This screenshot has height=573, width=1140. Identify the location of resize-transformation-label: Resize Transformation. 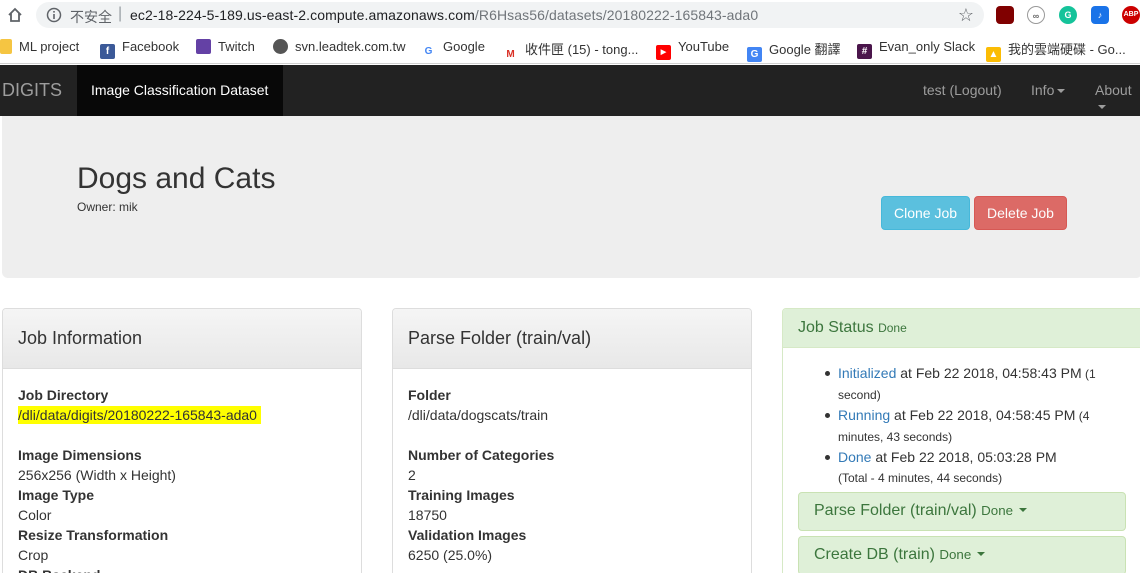
(93, 535).